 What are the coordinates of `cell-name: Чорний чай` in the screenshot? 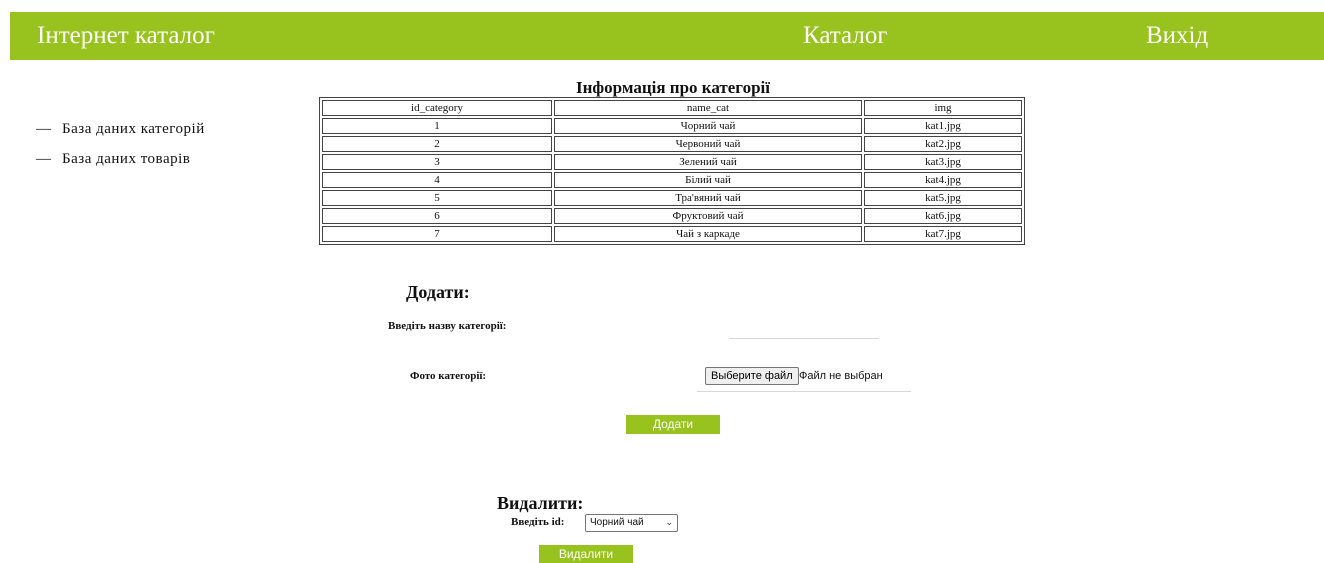 It's located at (708, 126).